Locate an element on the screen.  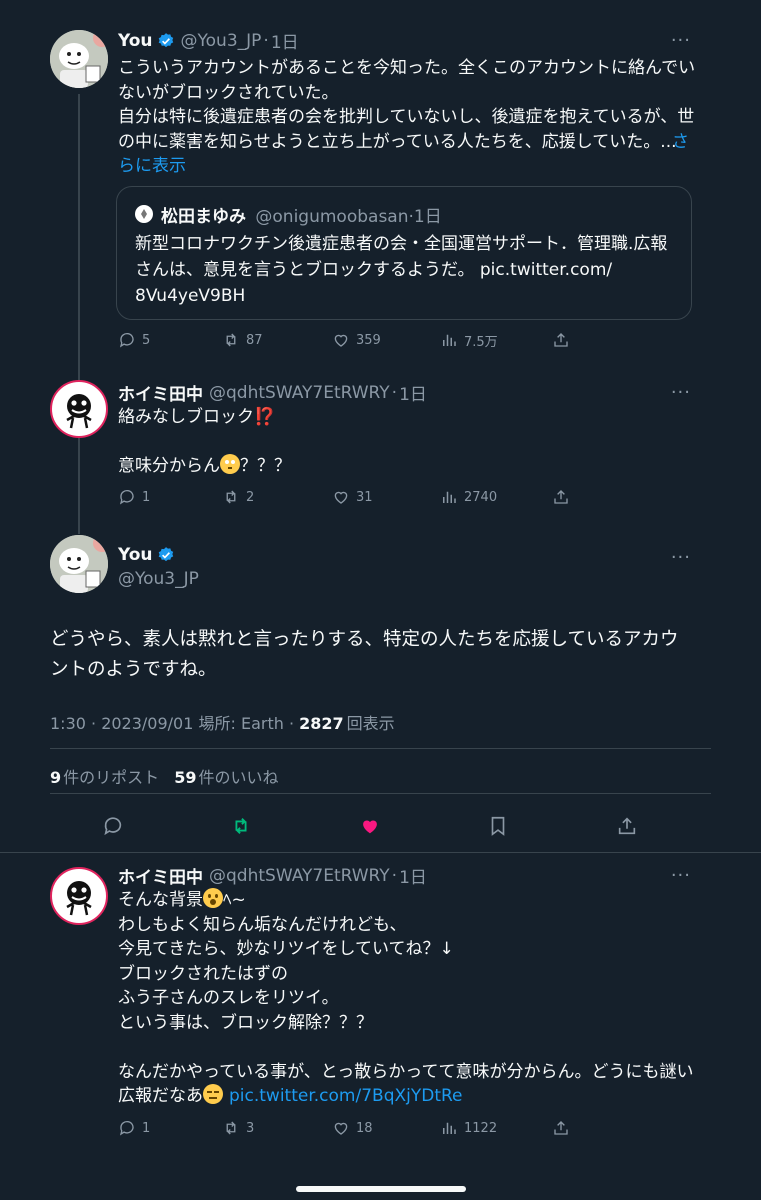
reply-button is located at coordinates (113, 828).